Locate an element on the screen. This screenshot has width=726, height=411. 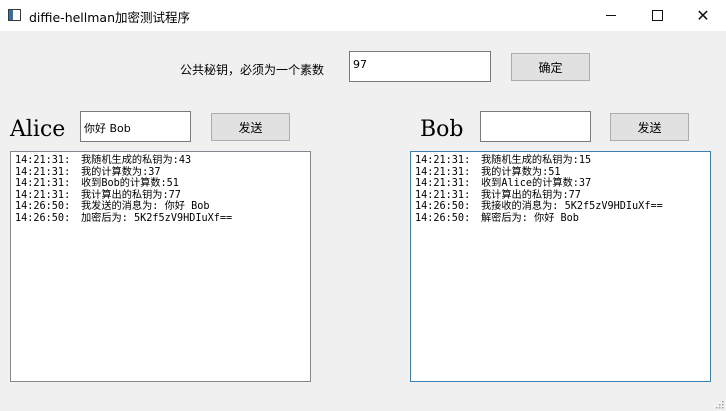
maximize-icon is located at coordinates (657, 15).